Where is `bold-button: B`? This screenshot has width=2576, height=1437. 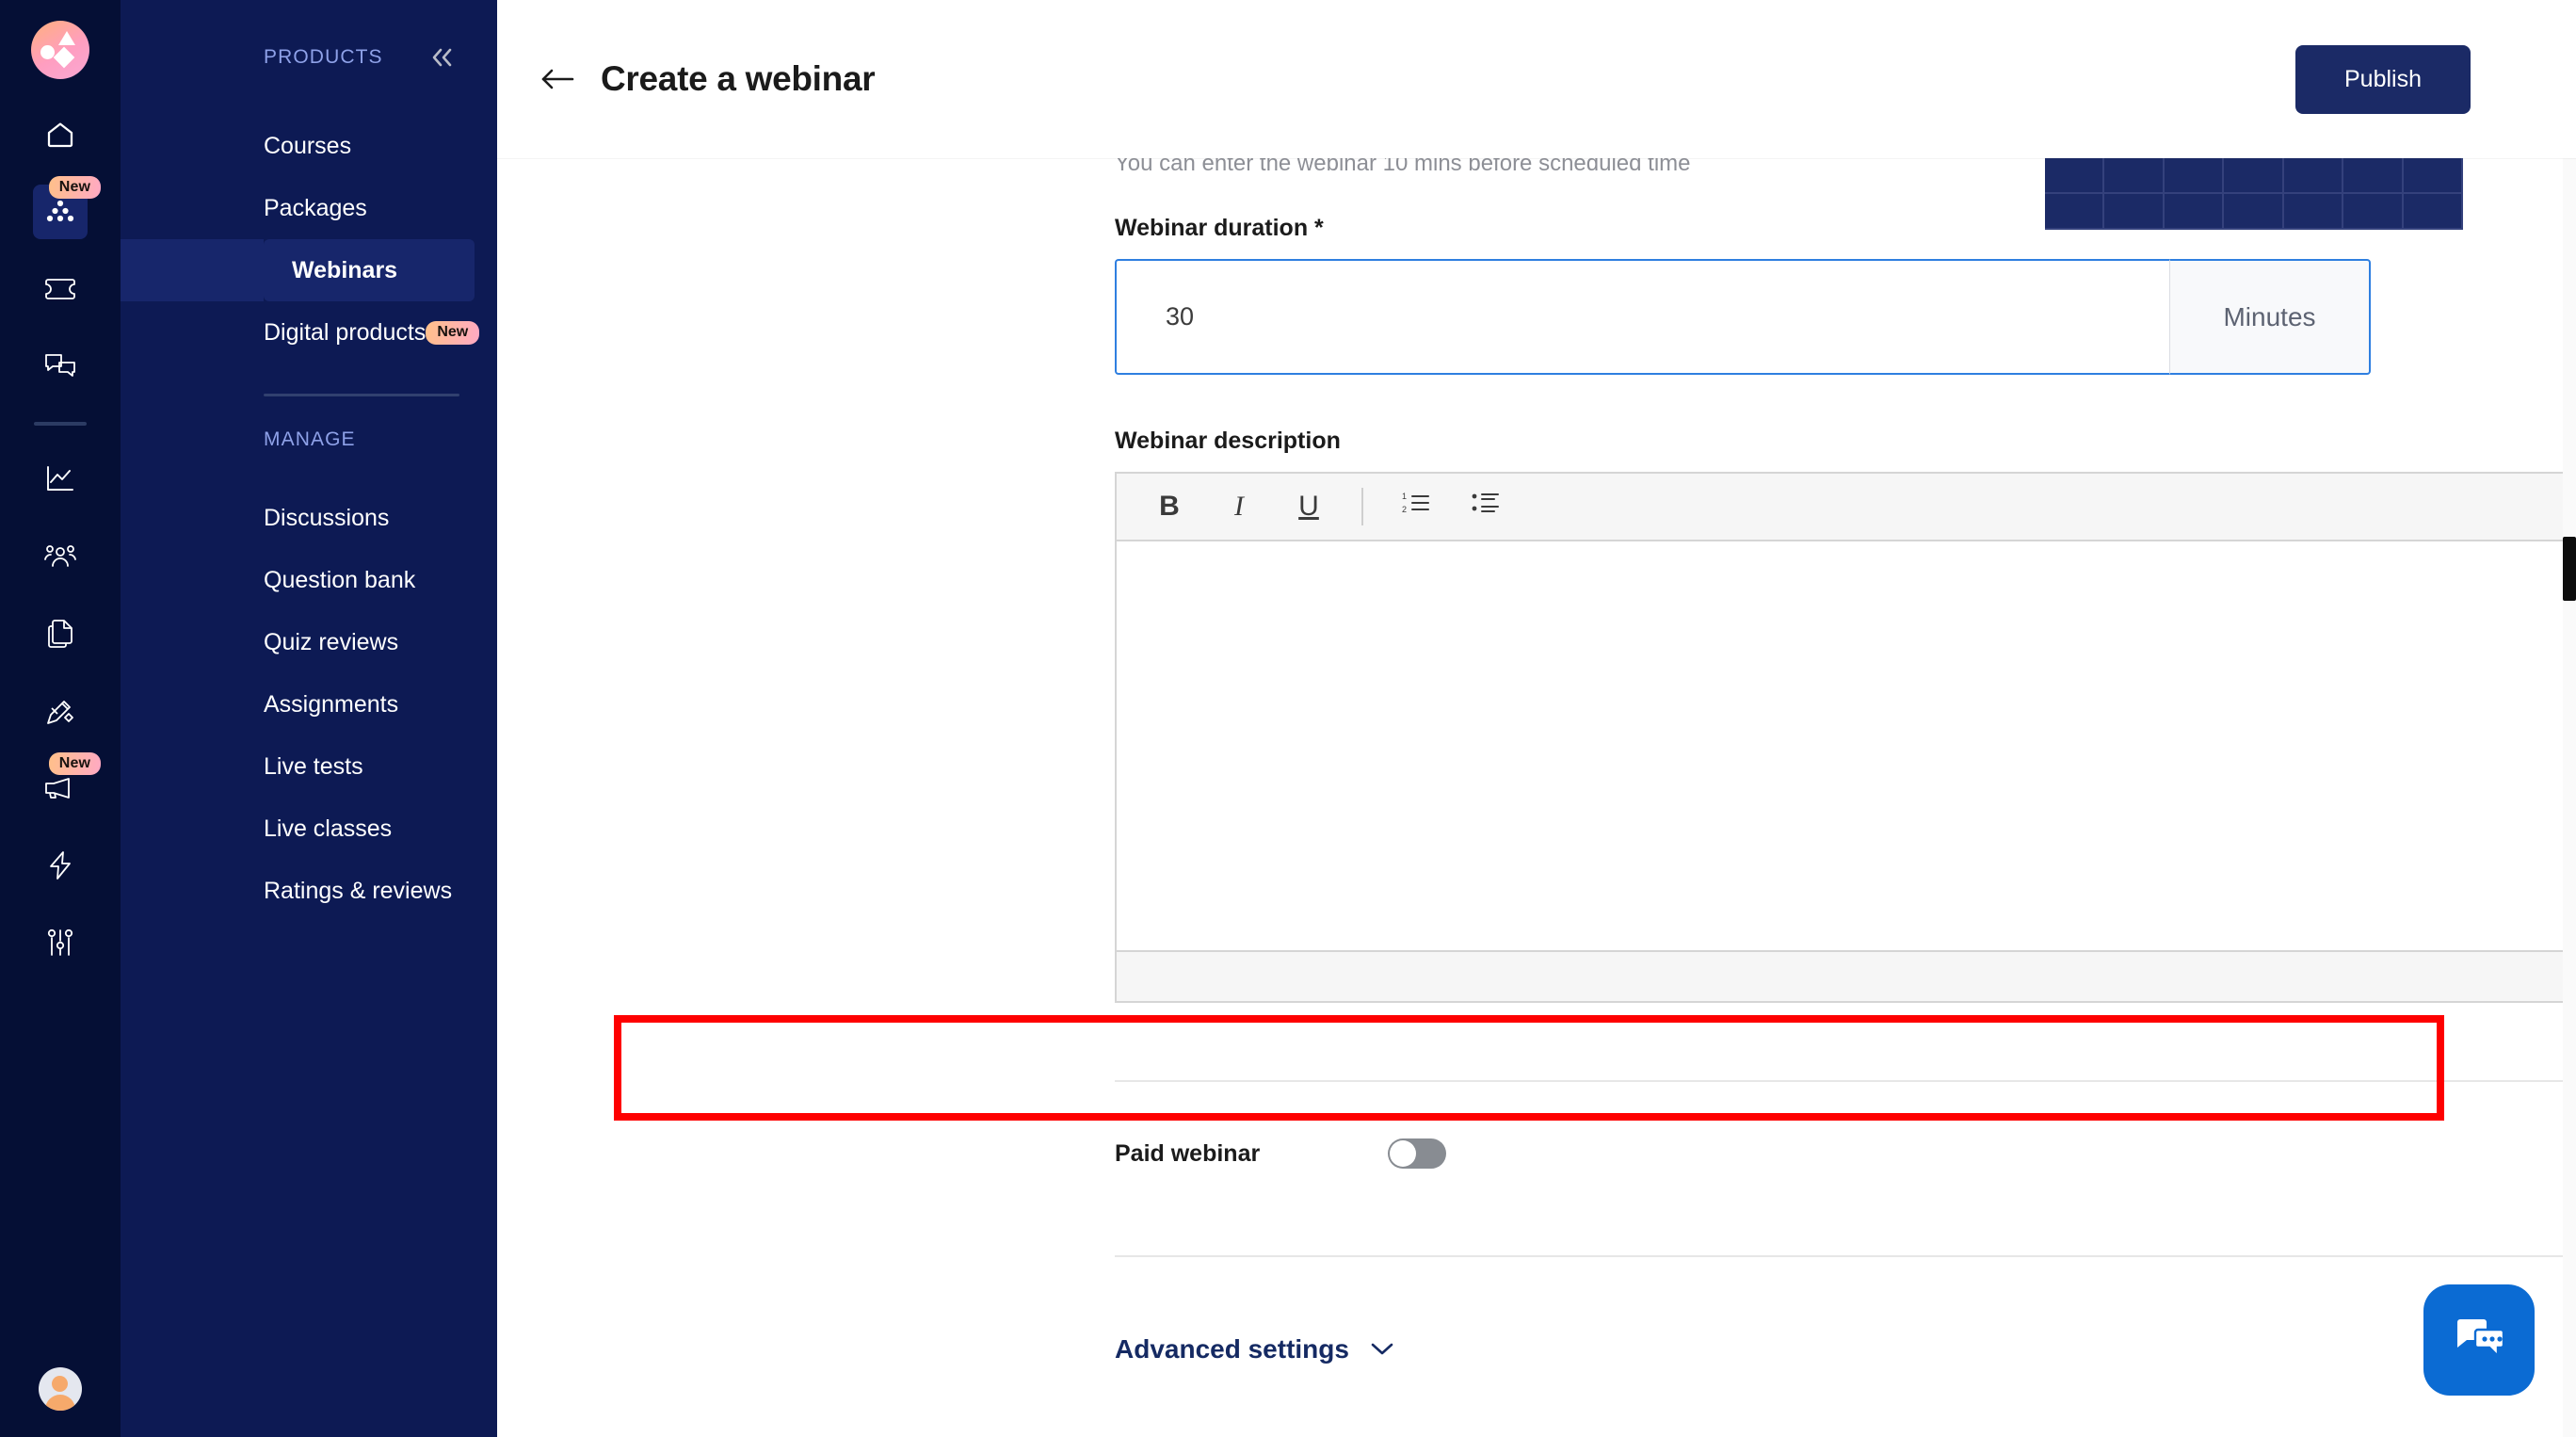
bold-button: B is located at coordinates (1169, 507).